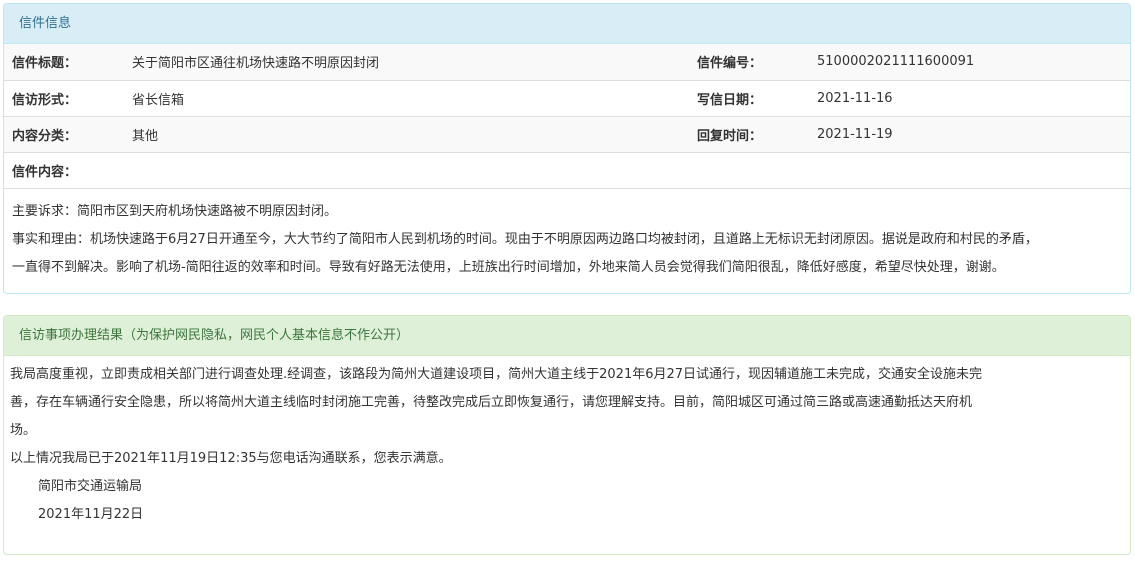 This screenshot has height=561, width=1135. What do you see at coordinates (969, 98) in the screenshot?
I see `write-date-value: 2021-11-16` at bounding box center [969, 98].